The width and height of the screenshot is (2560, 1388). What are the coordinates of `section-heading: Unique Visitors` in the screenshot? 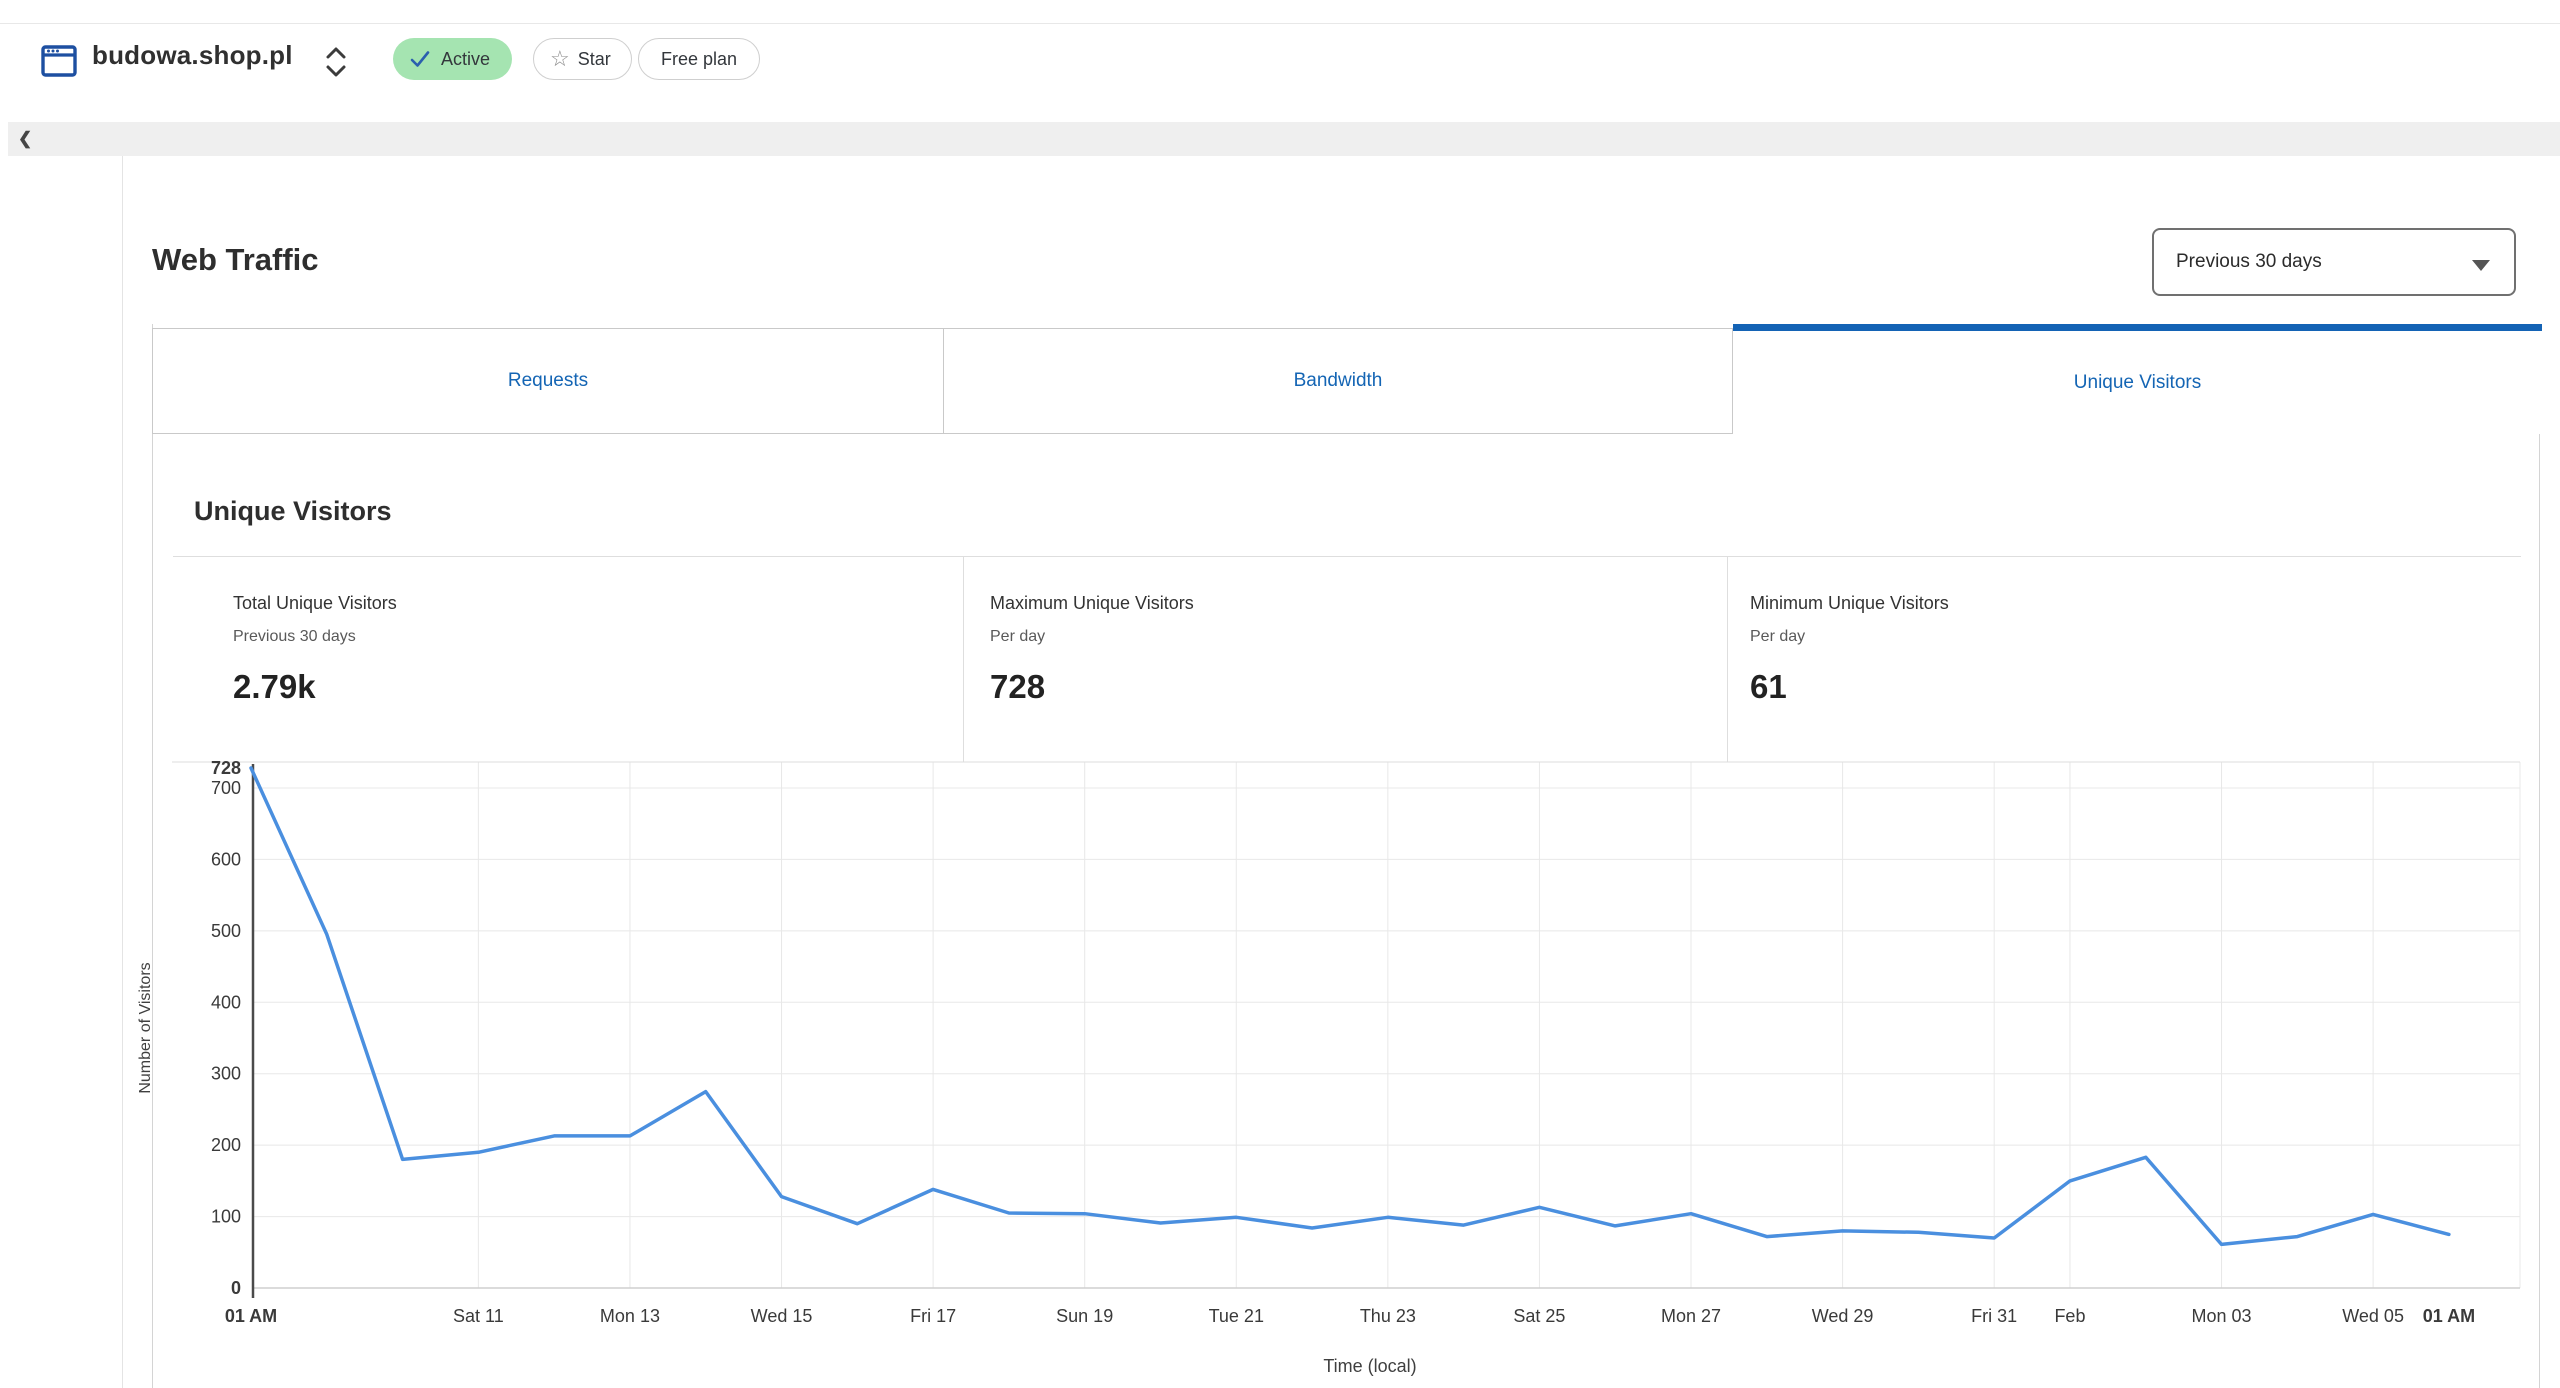 It's located at (293, 511).